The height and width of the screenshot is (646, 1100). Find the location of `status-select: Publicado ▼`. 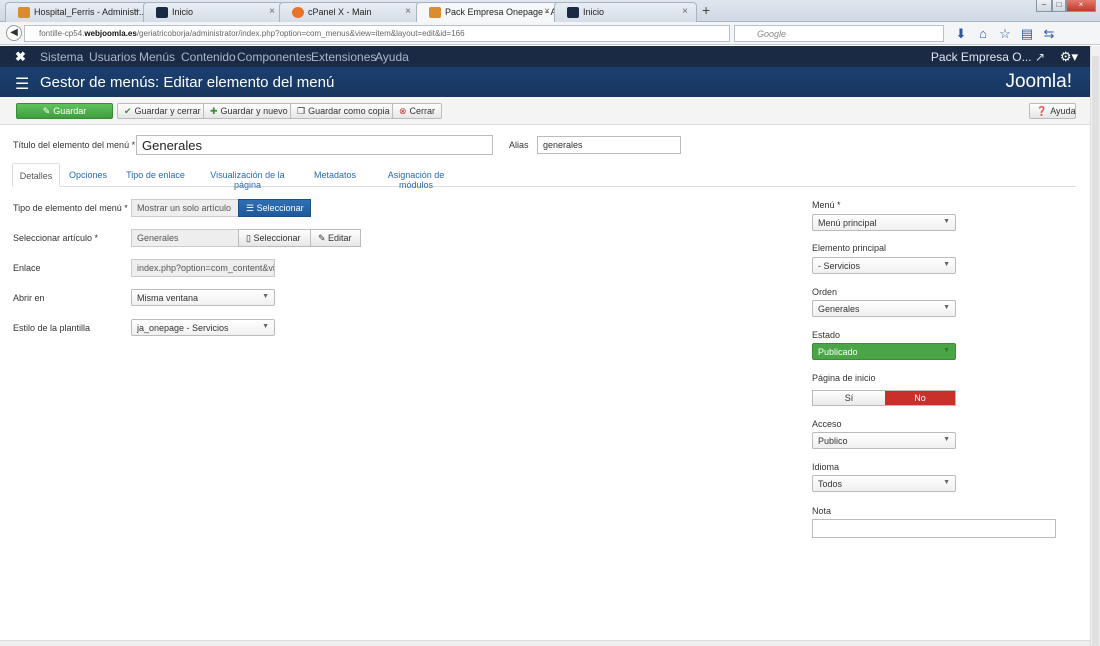

status-select: Publicado ▼ is located at coordinates (884, 351).